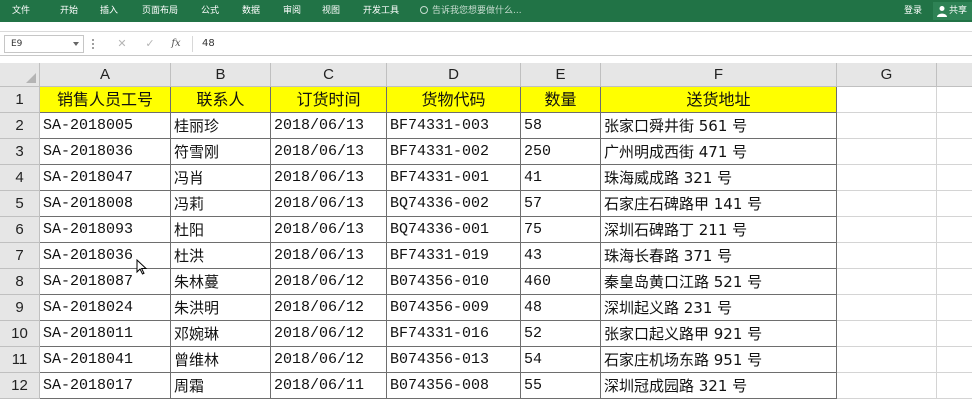 This screenshot has height=400, width=972. I want to click on table-cell: 石家庄机场东路 951 号, so click(719, 360).